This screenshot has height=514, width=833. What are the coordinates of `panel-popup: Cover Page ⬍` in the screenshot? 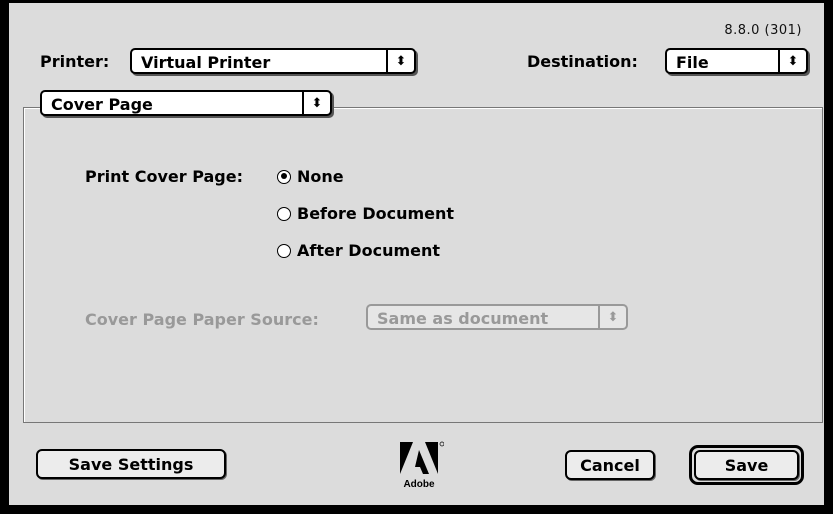 It's located at (186, 103).